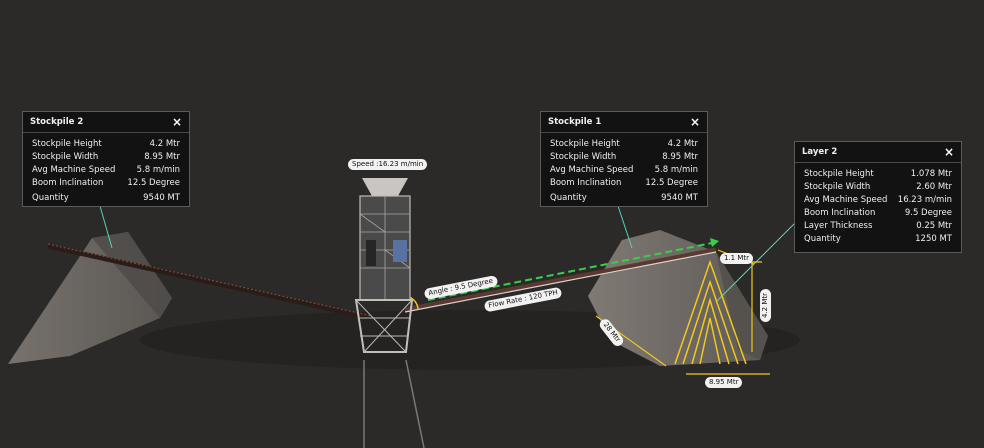 The image size is (984, 448). I want to click on height-label: 4.2 Mtr, so click(766, 305).